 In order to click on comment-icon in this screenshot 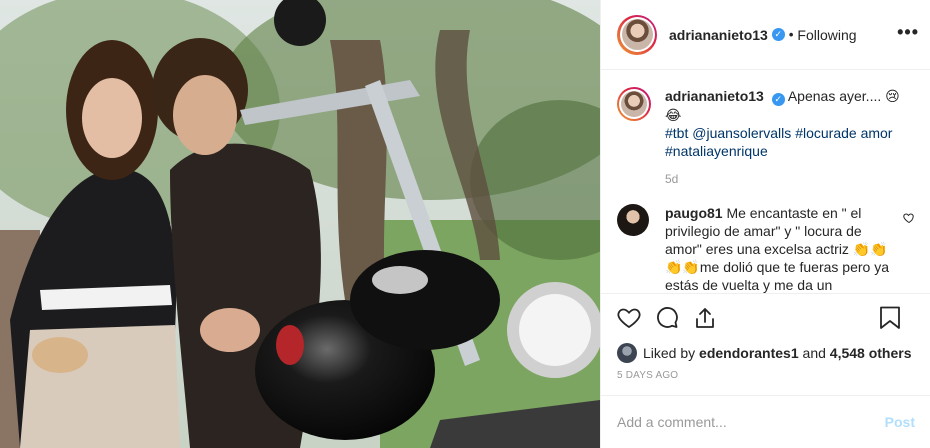, I will do `click(667, 318)`.